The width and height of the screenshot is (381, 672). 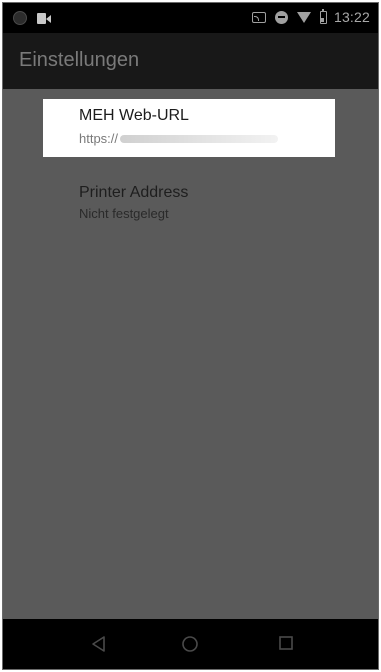 I want to click on preference-summary: Nicht festgelegt, so click(x=124, y=213).